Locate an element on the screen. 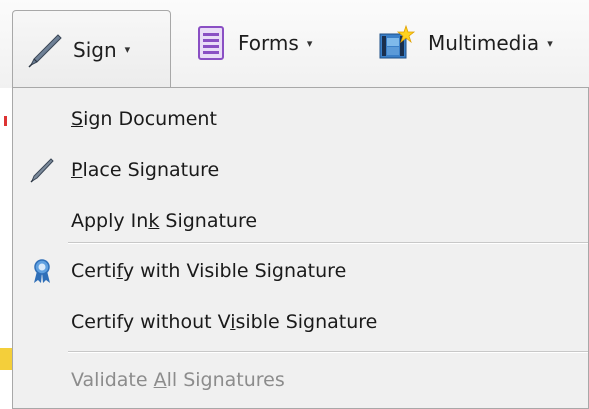  menu-item-validate-all: Validate All Signatures is located at coordinates (300, 380).